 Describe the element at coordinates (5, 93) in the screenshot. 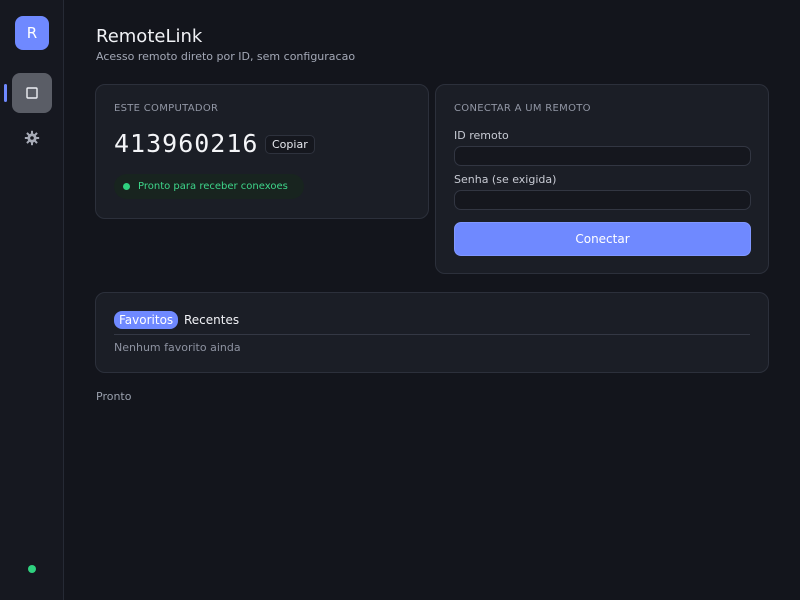

I see `active-nav-indicator` at that location.